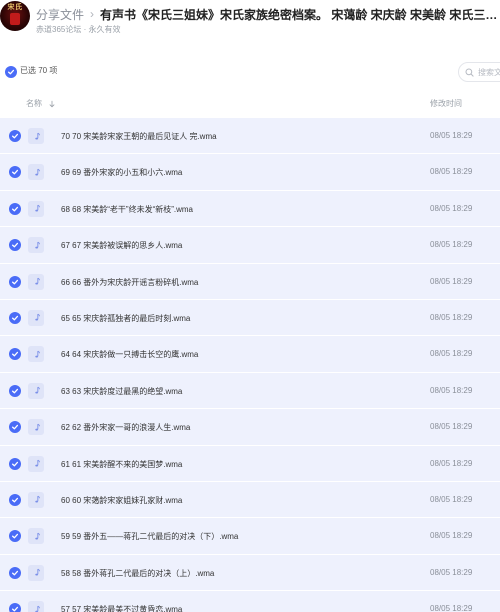 This screenshot has width=500, height=612. I want to click on file-row: 59 59 番外五——蒋孔二代最后的对决（下）.wma 08/05 18:29, so click(250, 536).